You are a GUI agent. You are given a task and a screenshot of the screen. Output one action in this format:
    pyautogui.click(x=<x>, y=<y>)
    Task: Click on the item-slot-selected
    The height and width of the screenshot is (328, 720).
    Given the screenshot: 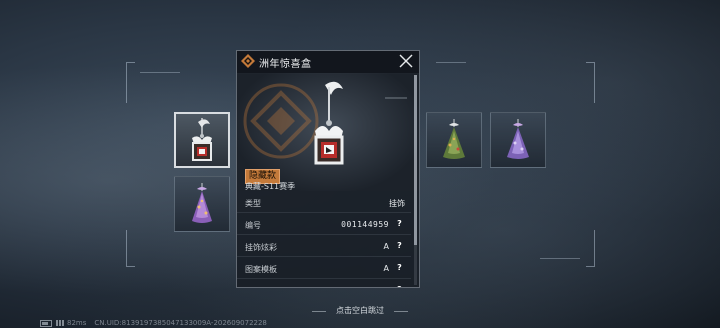 What is the action you would take?
    pyautogui.click(x=202, y=140)
    